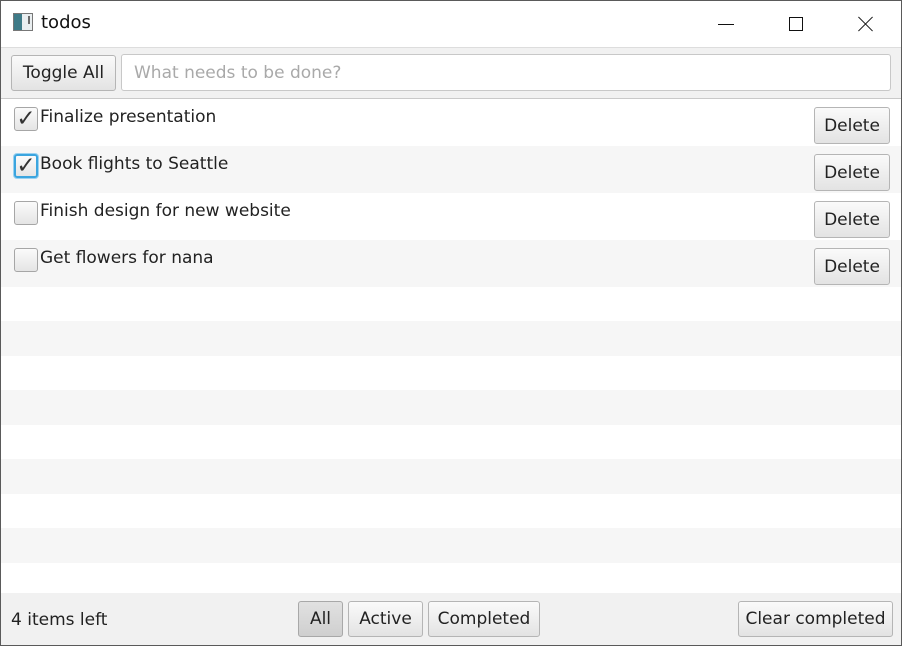 Image resolution: width=902 pixels, height=646 pixels. I want to click on maximize-button, so click(796, 24).